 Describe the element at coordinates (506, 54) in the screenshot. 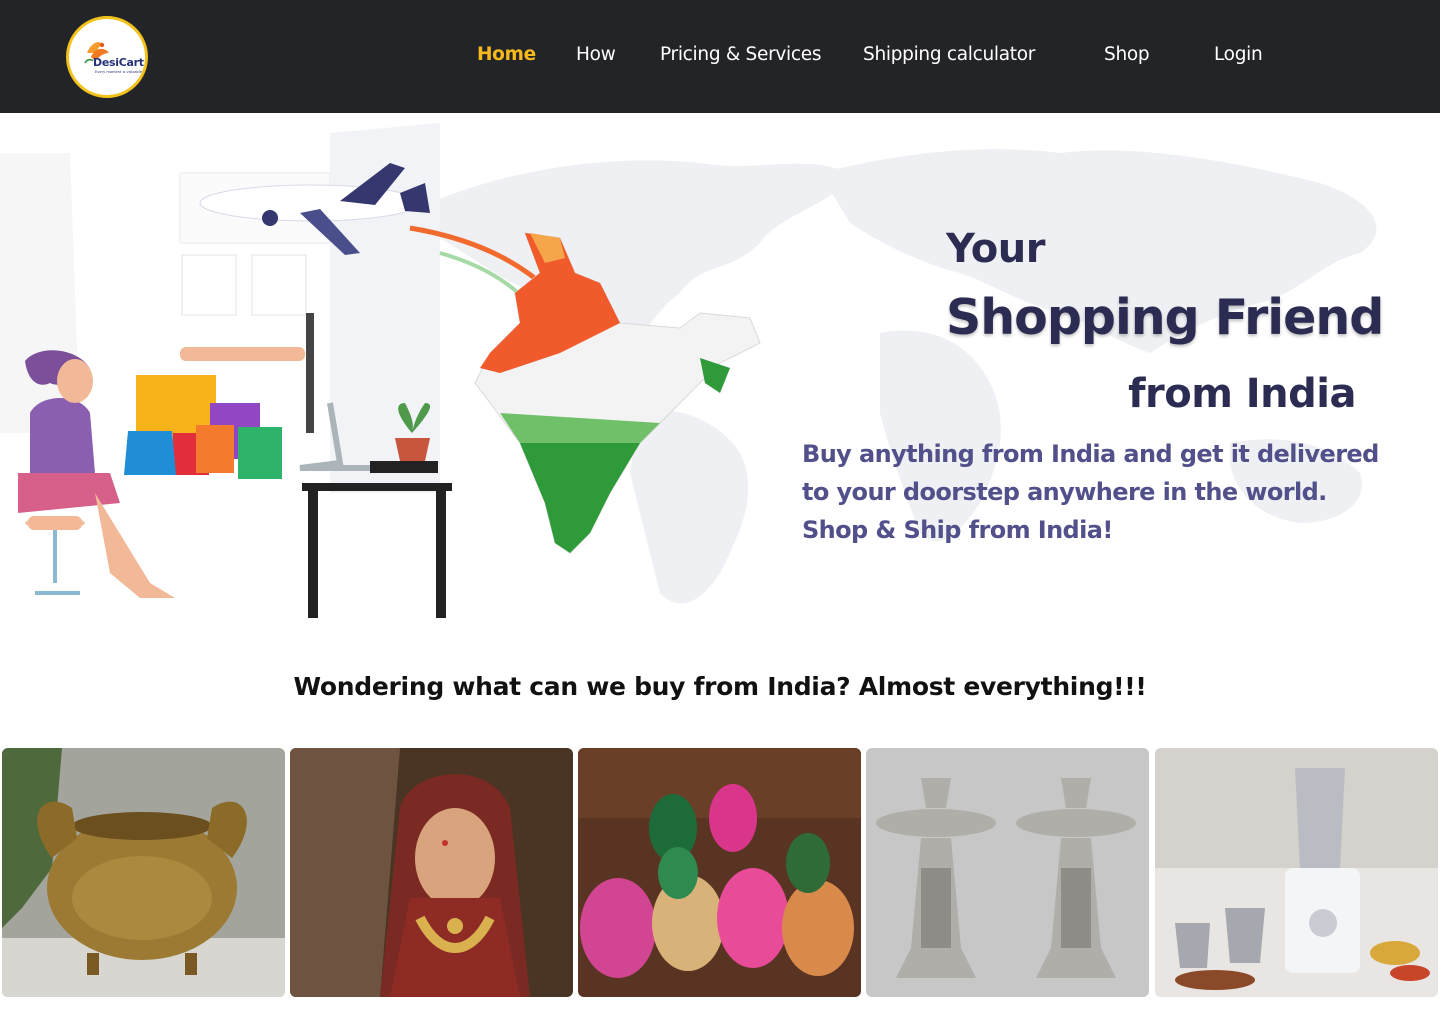

I see `nav-home-link: Home` at that location.